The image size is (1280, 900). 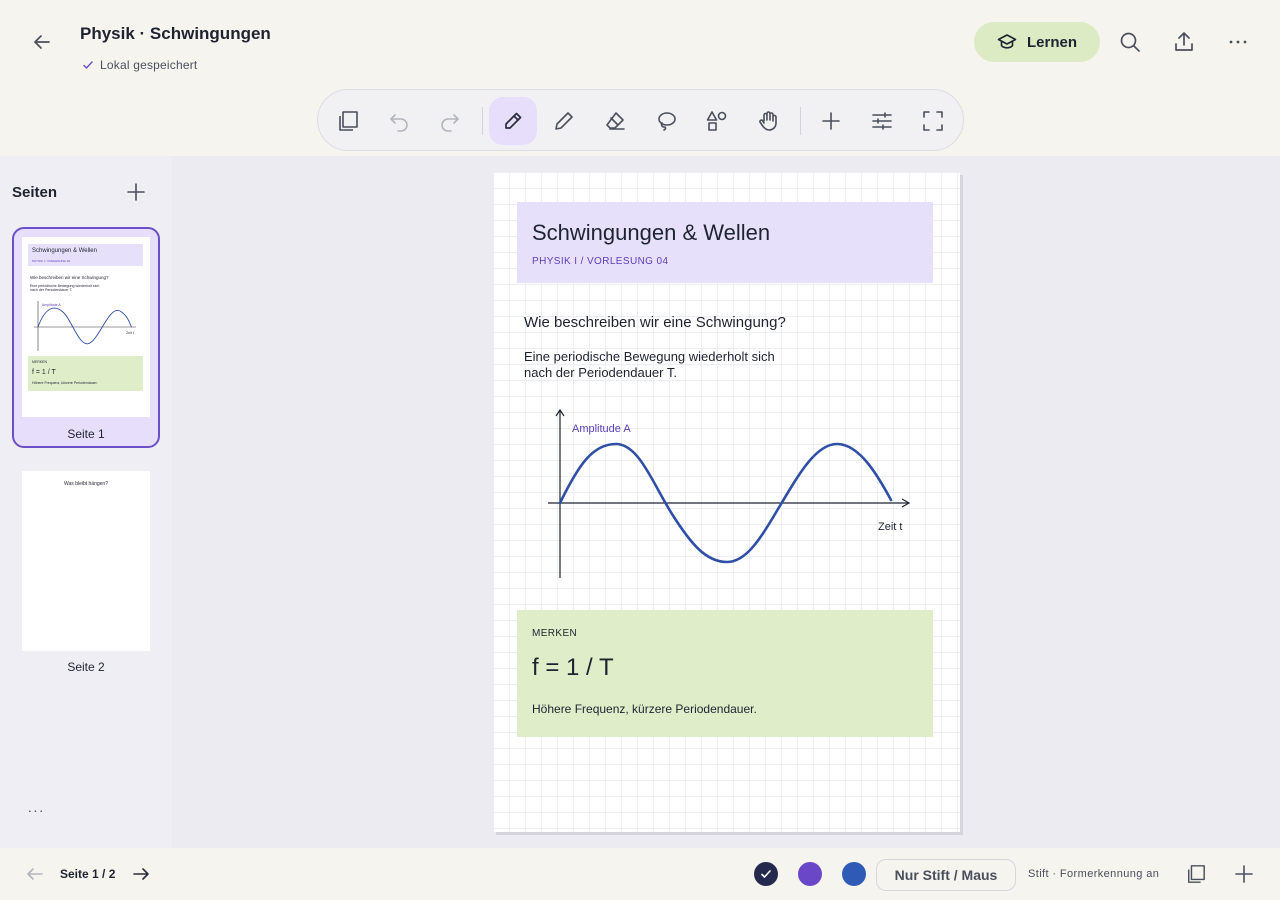 I want to click on insert-button, so click(x=831, y=121).